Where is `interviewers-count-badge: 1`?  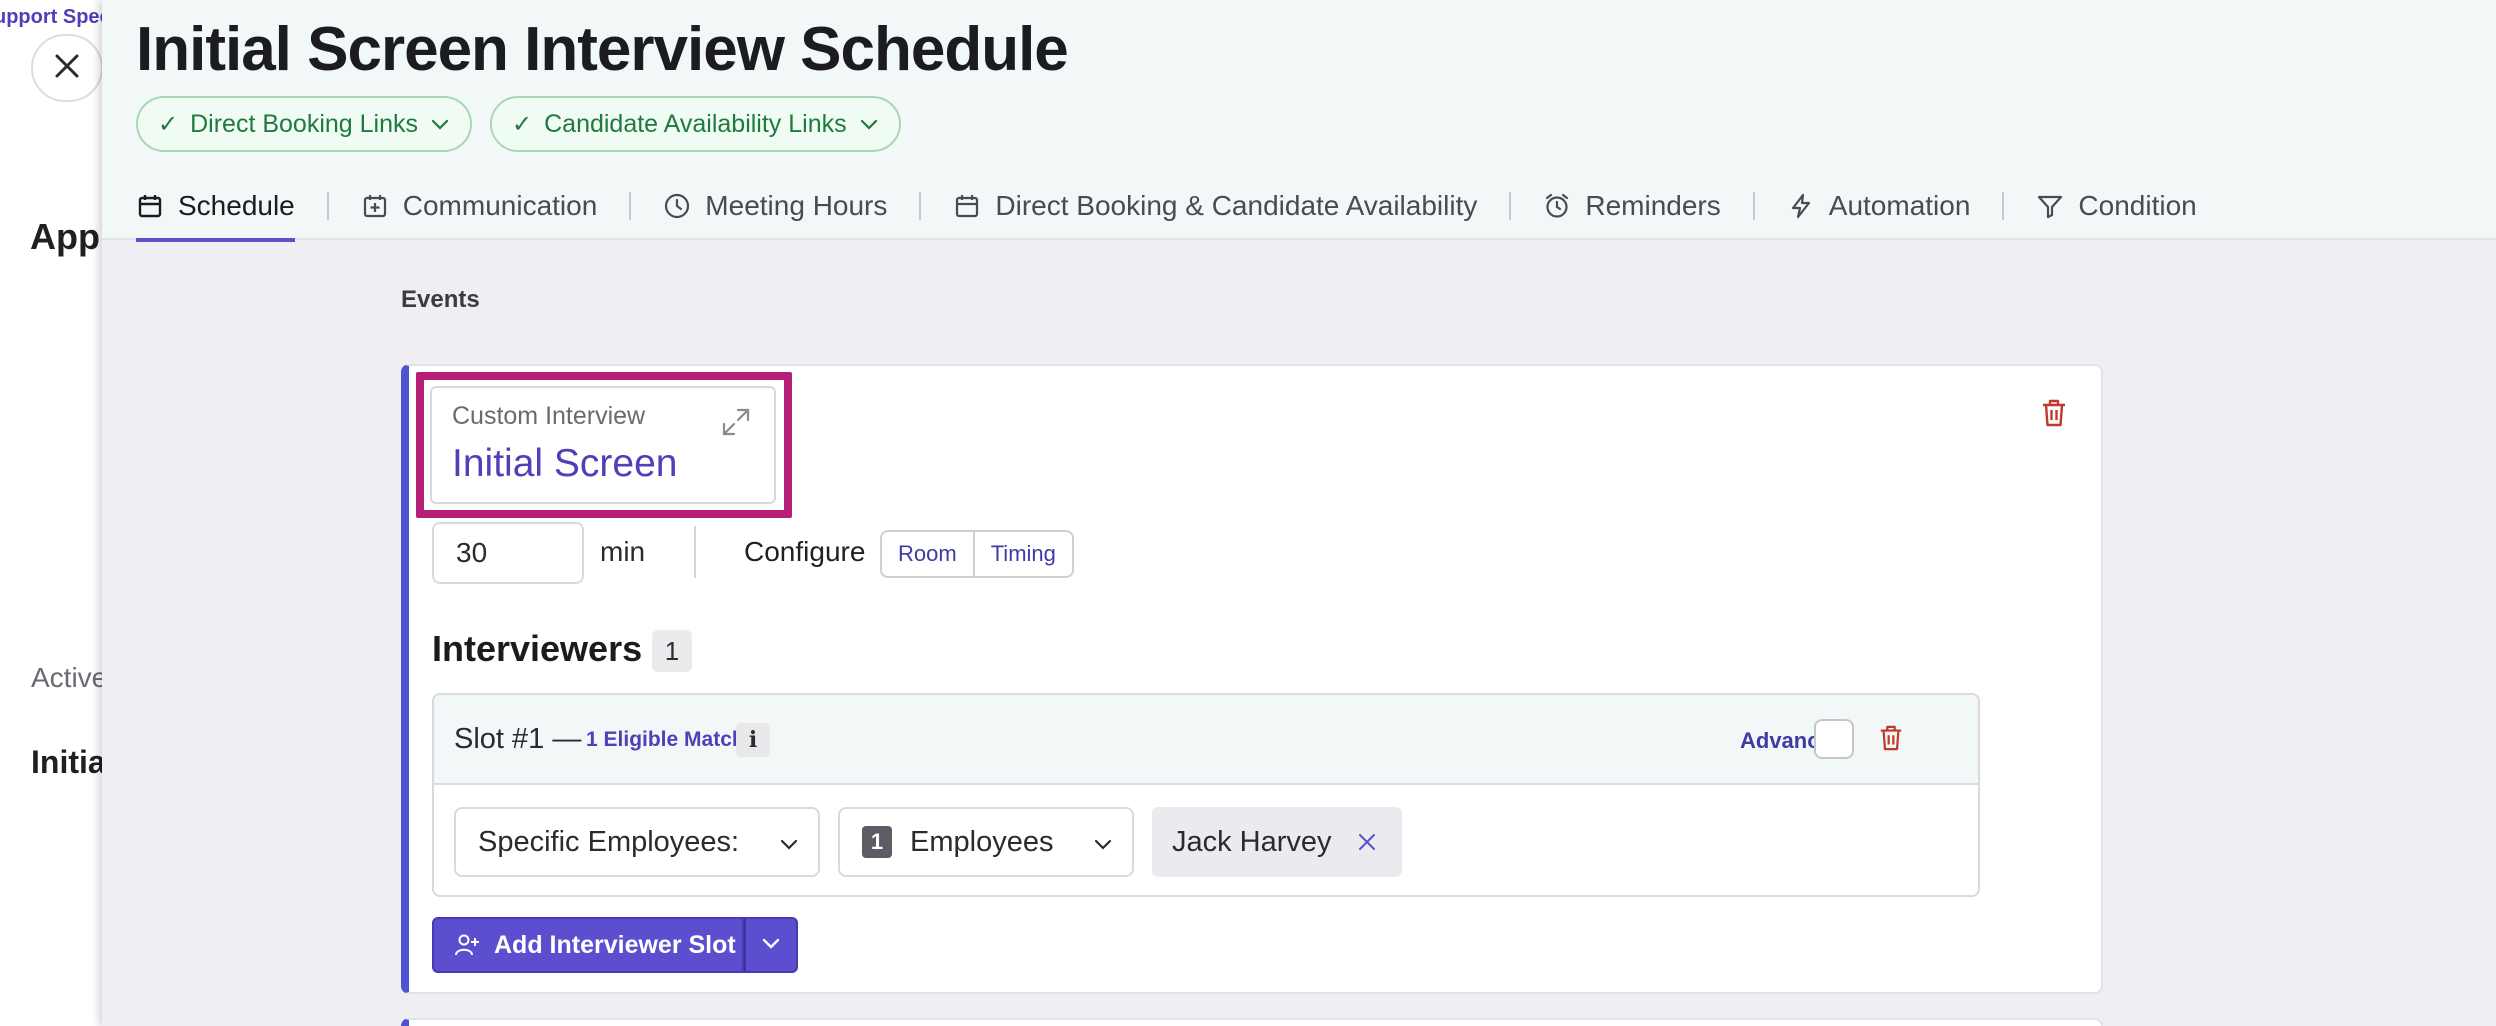 interviewers-count-badge: 1 is located at coordinates (672, 651).